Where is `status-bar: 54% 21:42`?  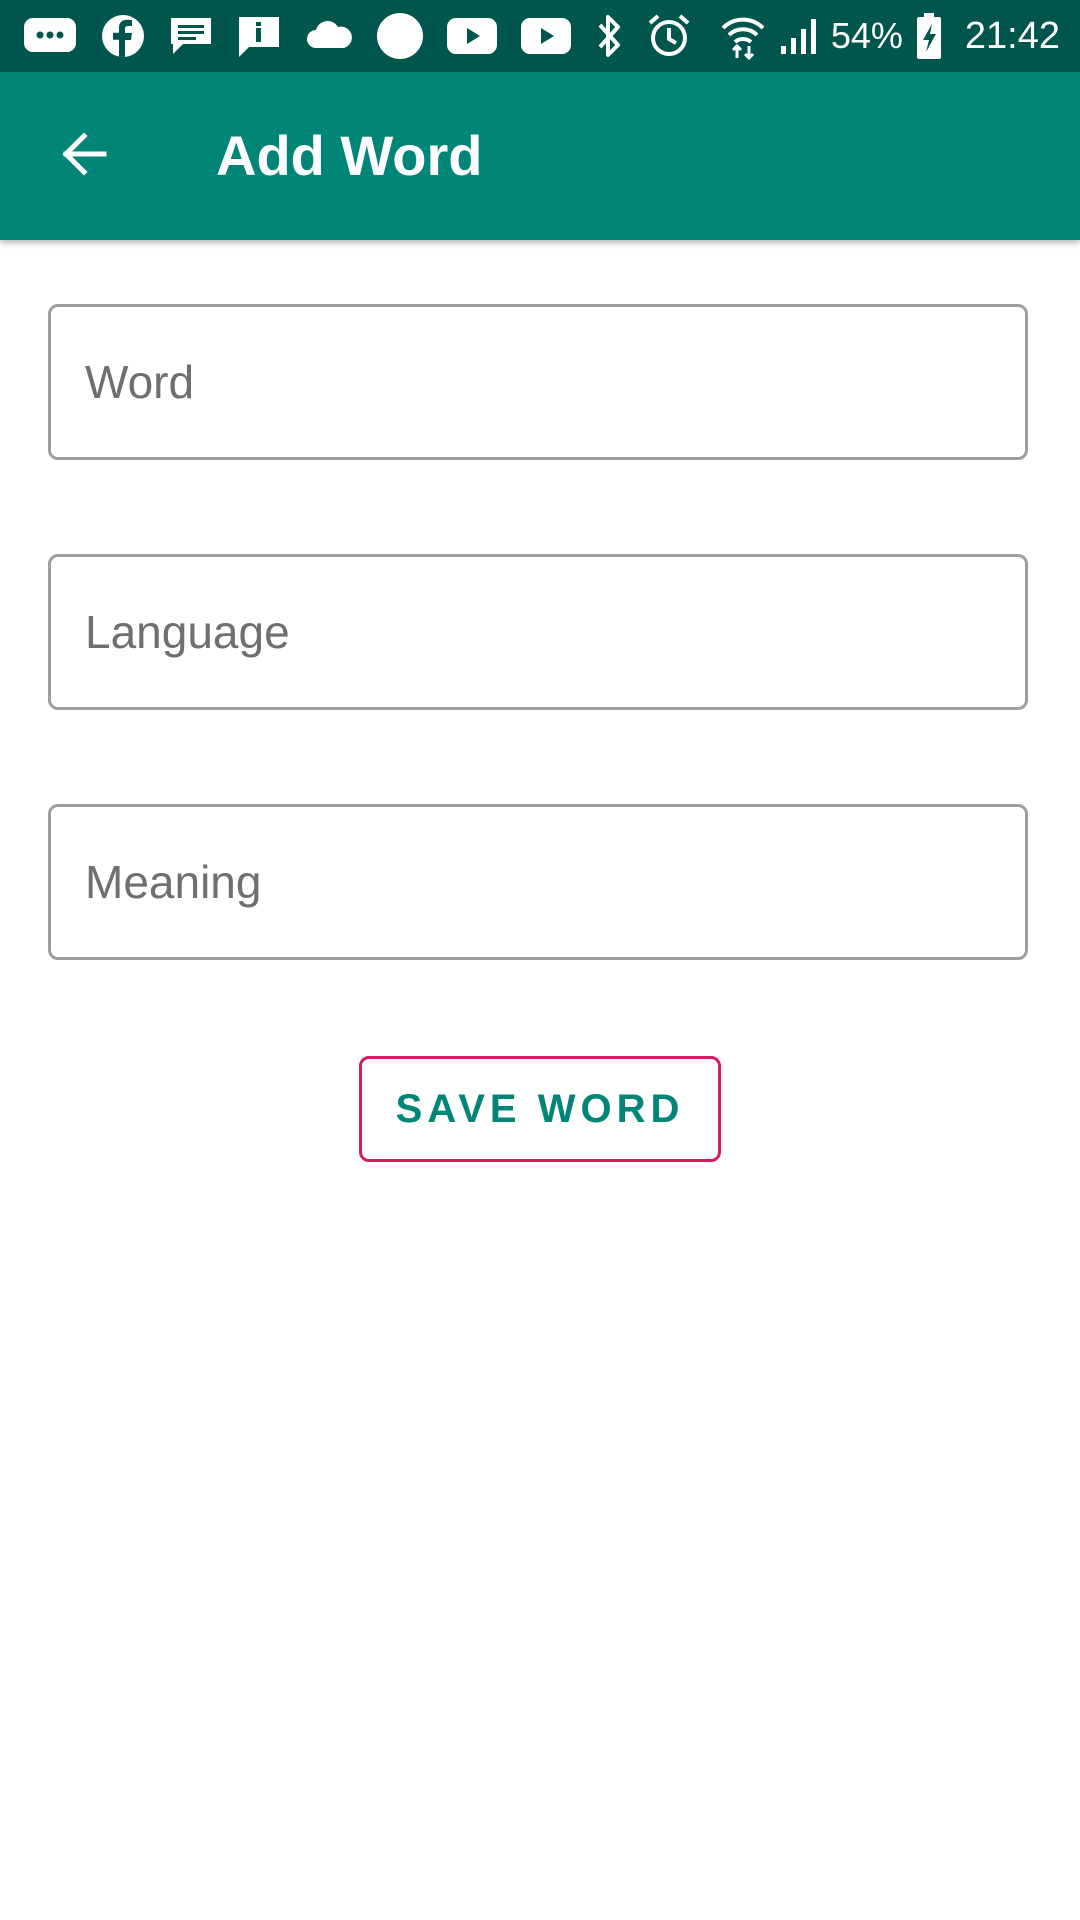
status-bar: 54% 21:42 is located at coordinates (540, 36).